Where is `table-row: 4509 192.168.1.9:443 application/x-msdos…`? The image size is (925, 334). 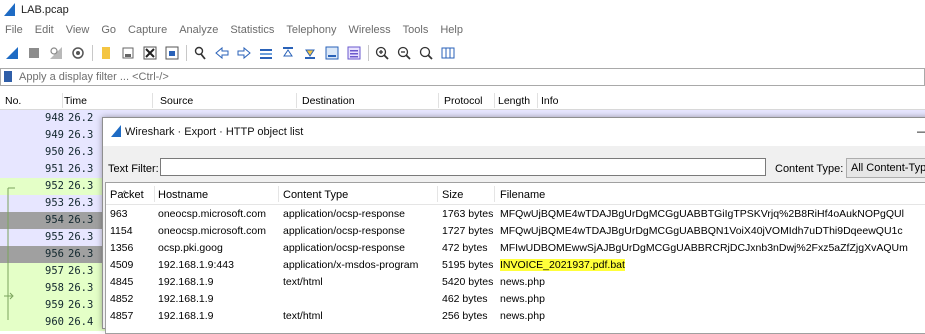 table-row: 4509 192.168.1.9:443 application/x-msdos… is located at coordinates (515, 265).